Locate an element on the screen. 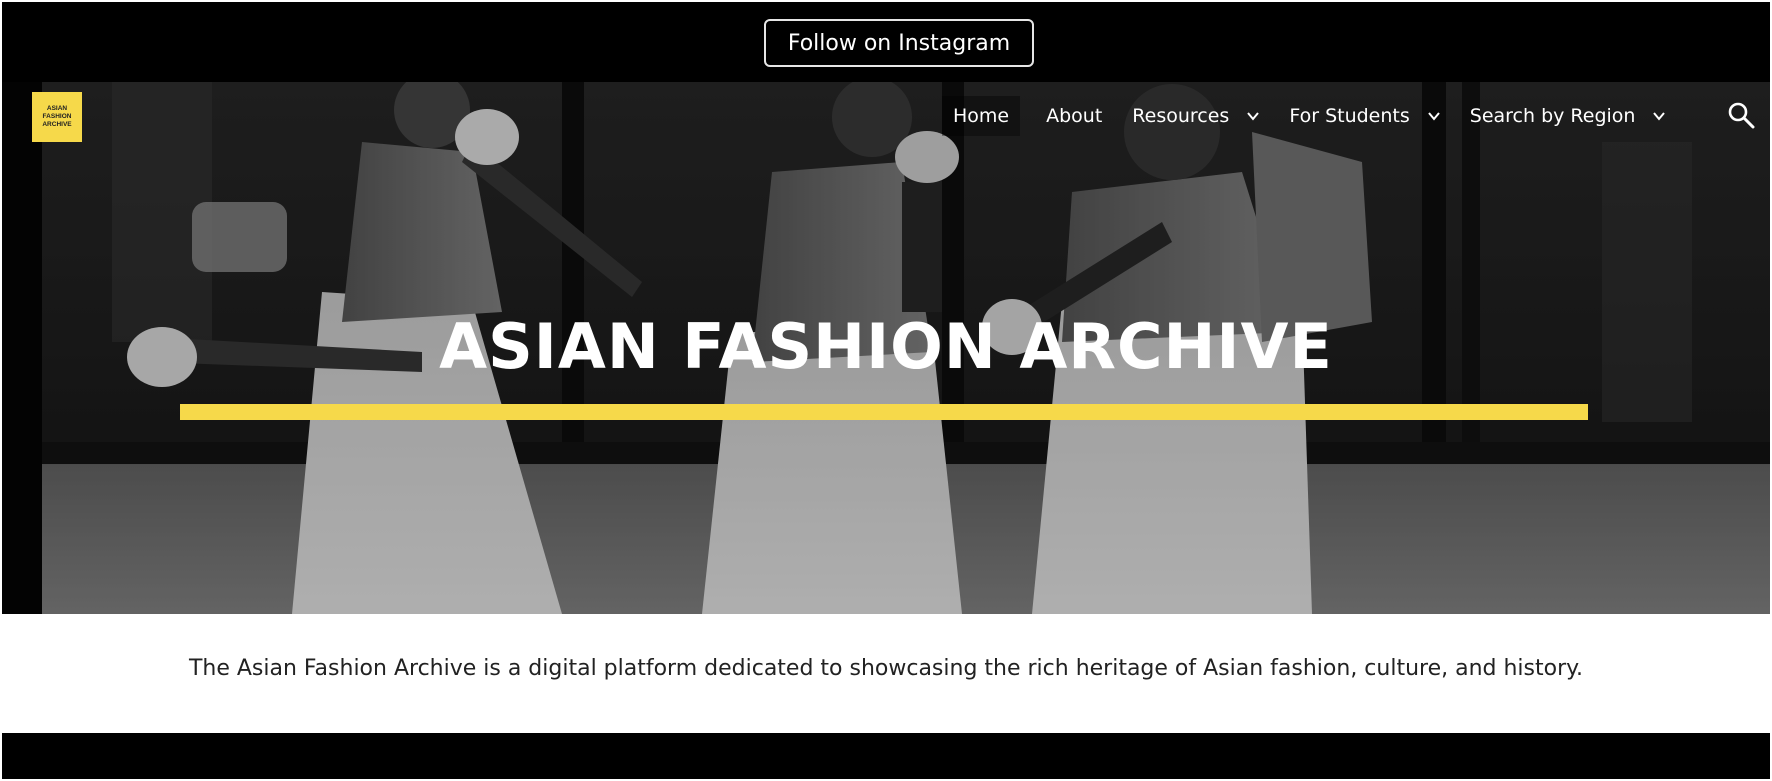  site-logo: ASIAN FASHION ARCHIVE is located at coordinates (57, 117).